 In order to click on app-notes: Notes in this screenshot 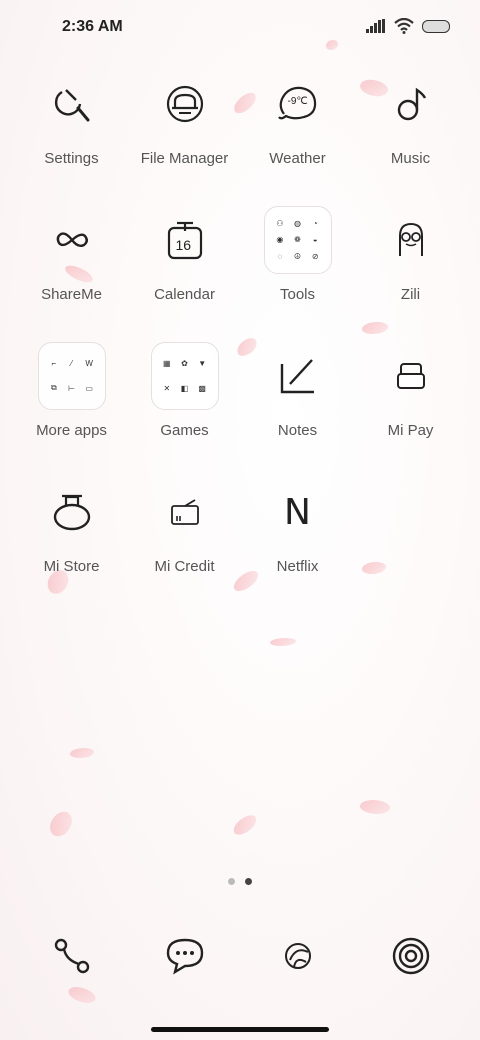, I will do `click(297, 408)`.